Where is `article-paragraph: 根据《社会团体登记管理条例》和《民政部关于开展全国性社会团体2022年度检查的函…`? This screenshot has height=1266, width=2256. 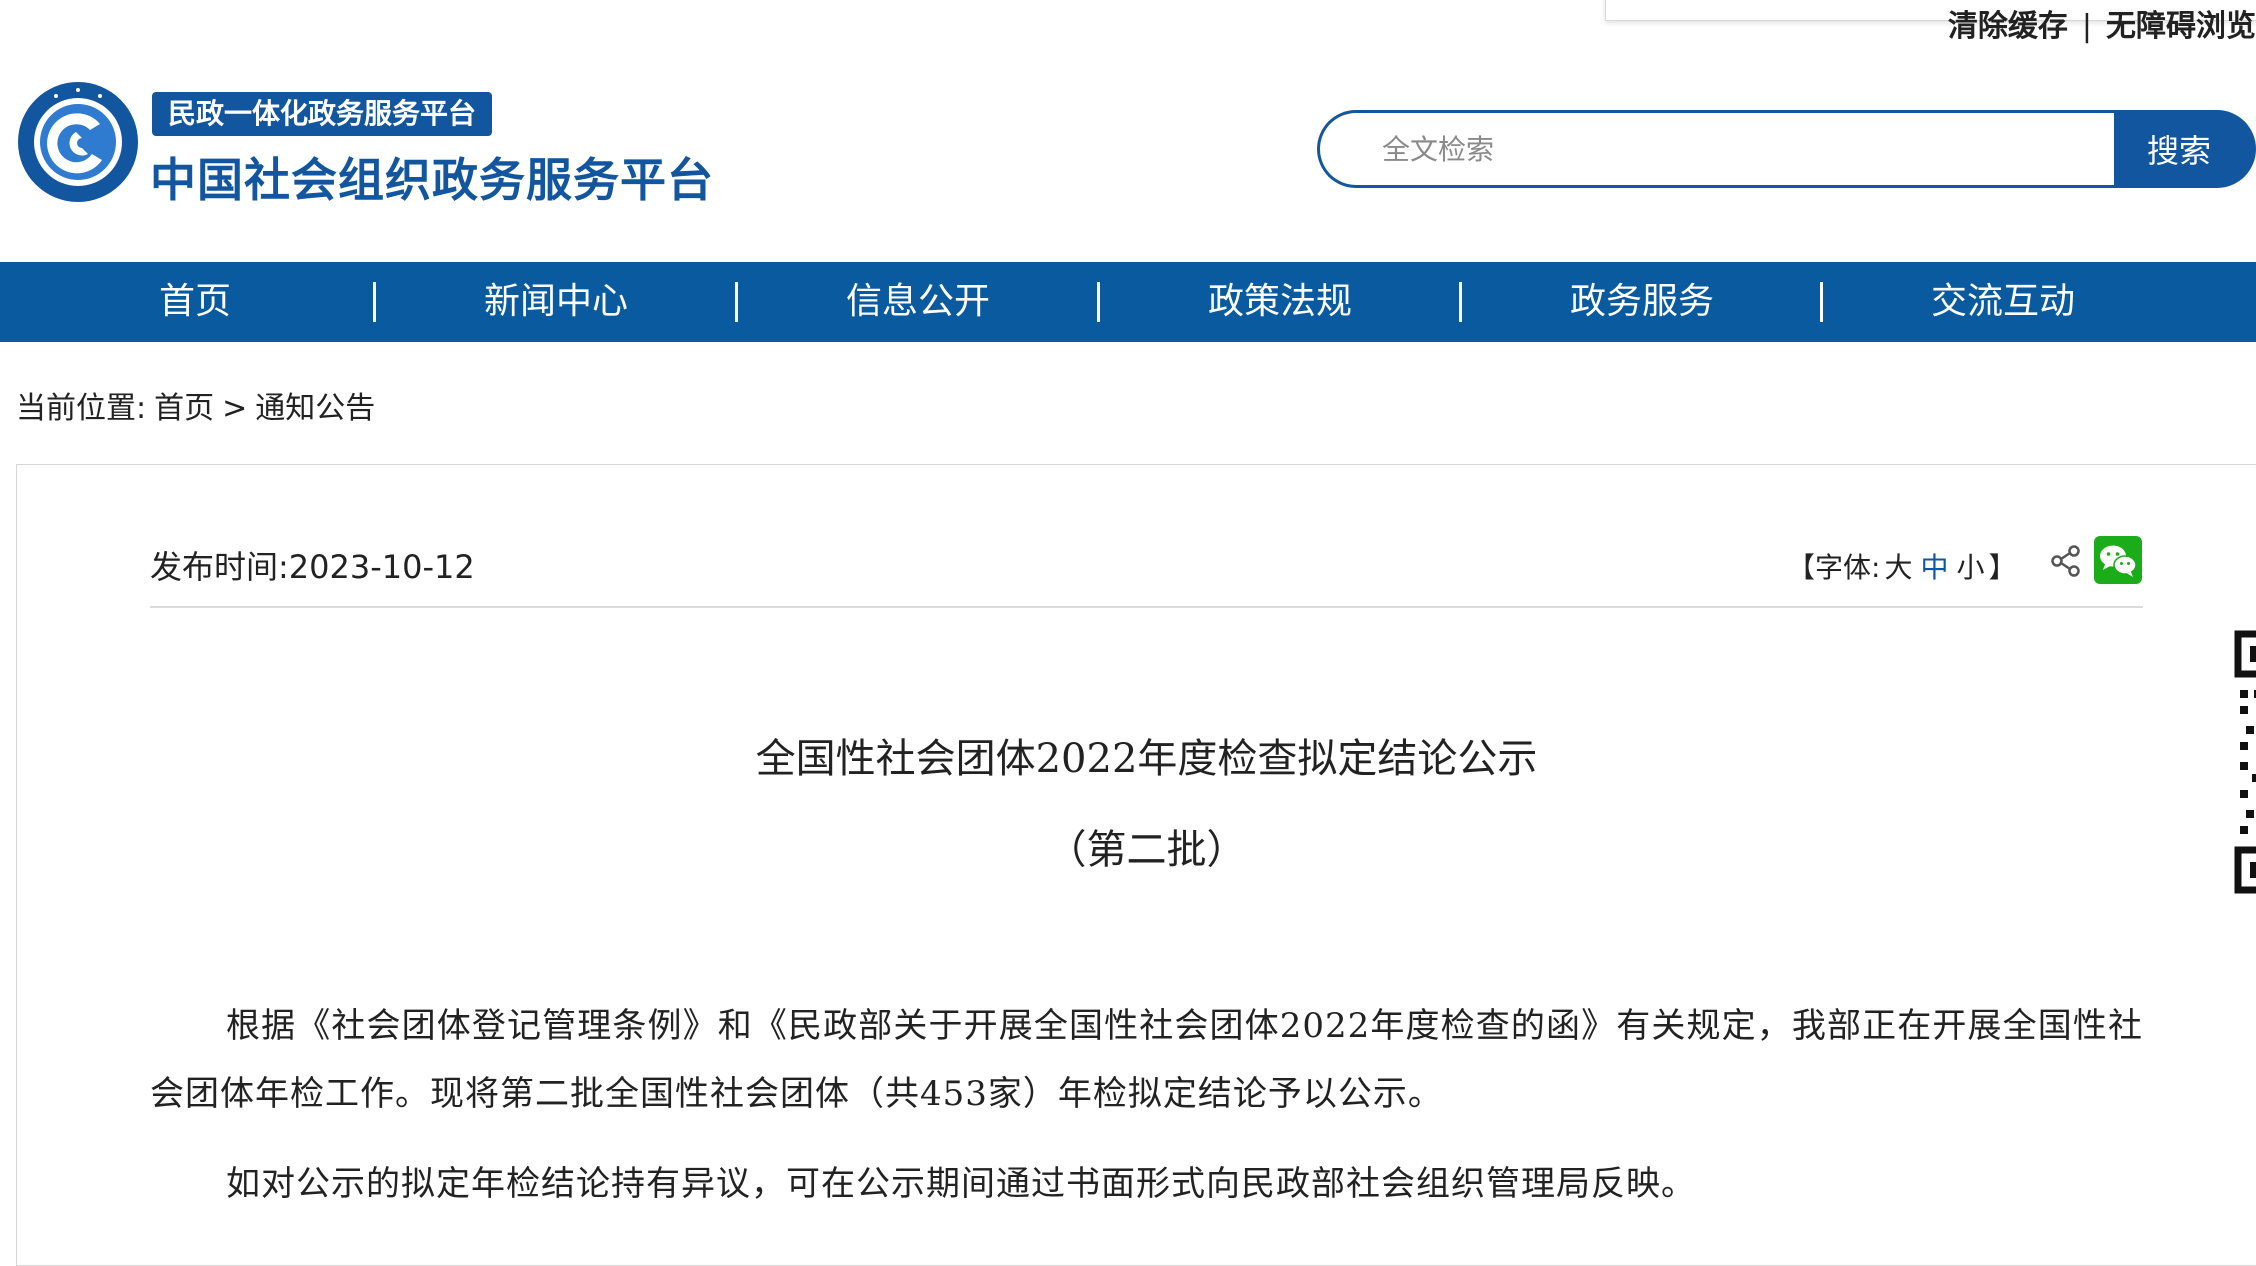 article-paragraph: 根据《社会团体登记管理条例》和《民政部关于开展全国性社会团体2022年度检查的函… is located at coordinates (1146, 1060).